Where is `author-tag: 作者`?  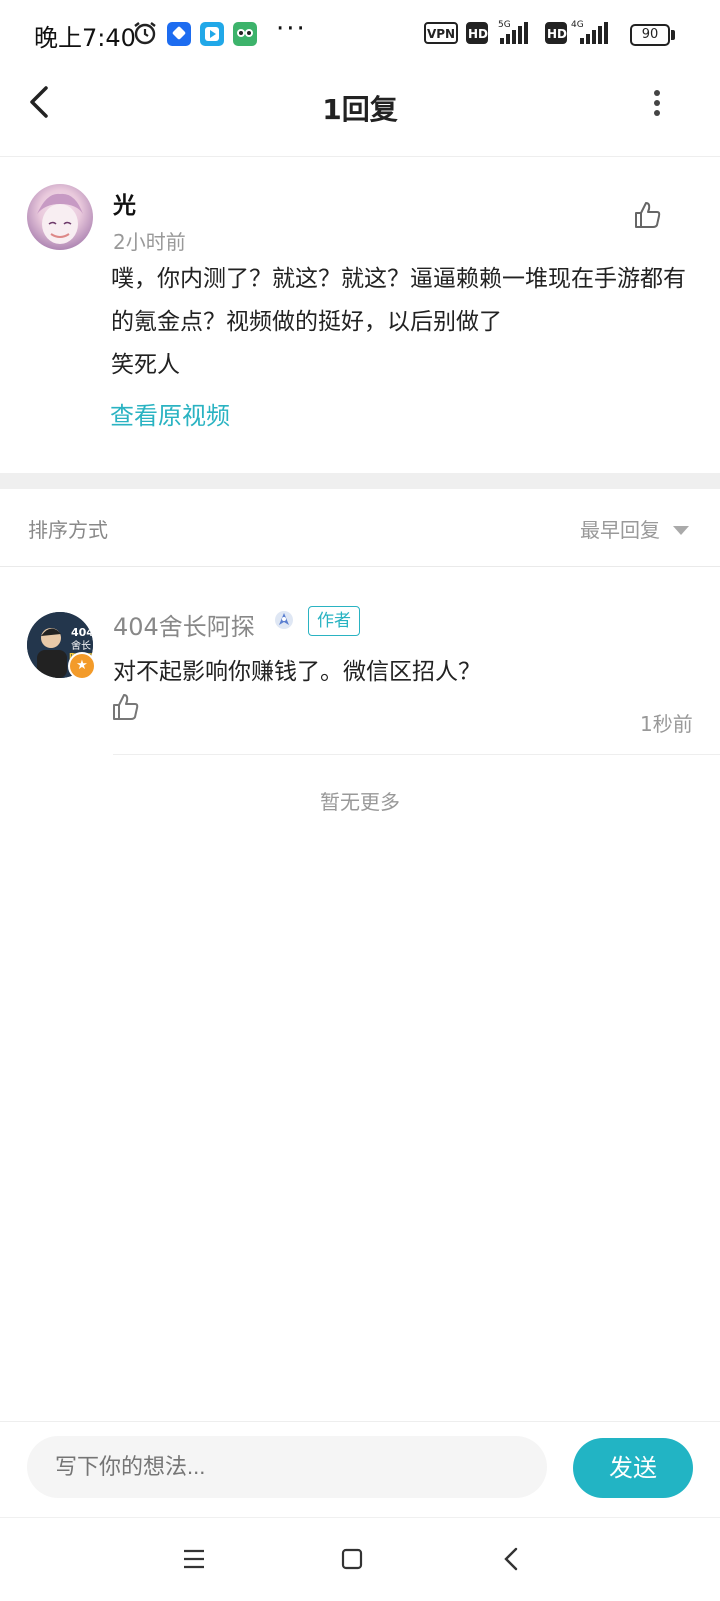
author-tag: 作者 is located at coordinates (334, 621).